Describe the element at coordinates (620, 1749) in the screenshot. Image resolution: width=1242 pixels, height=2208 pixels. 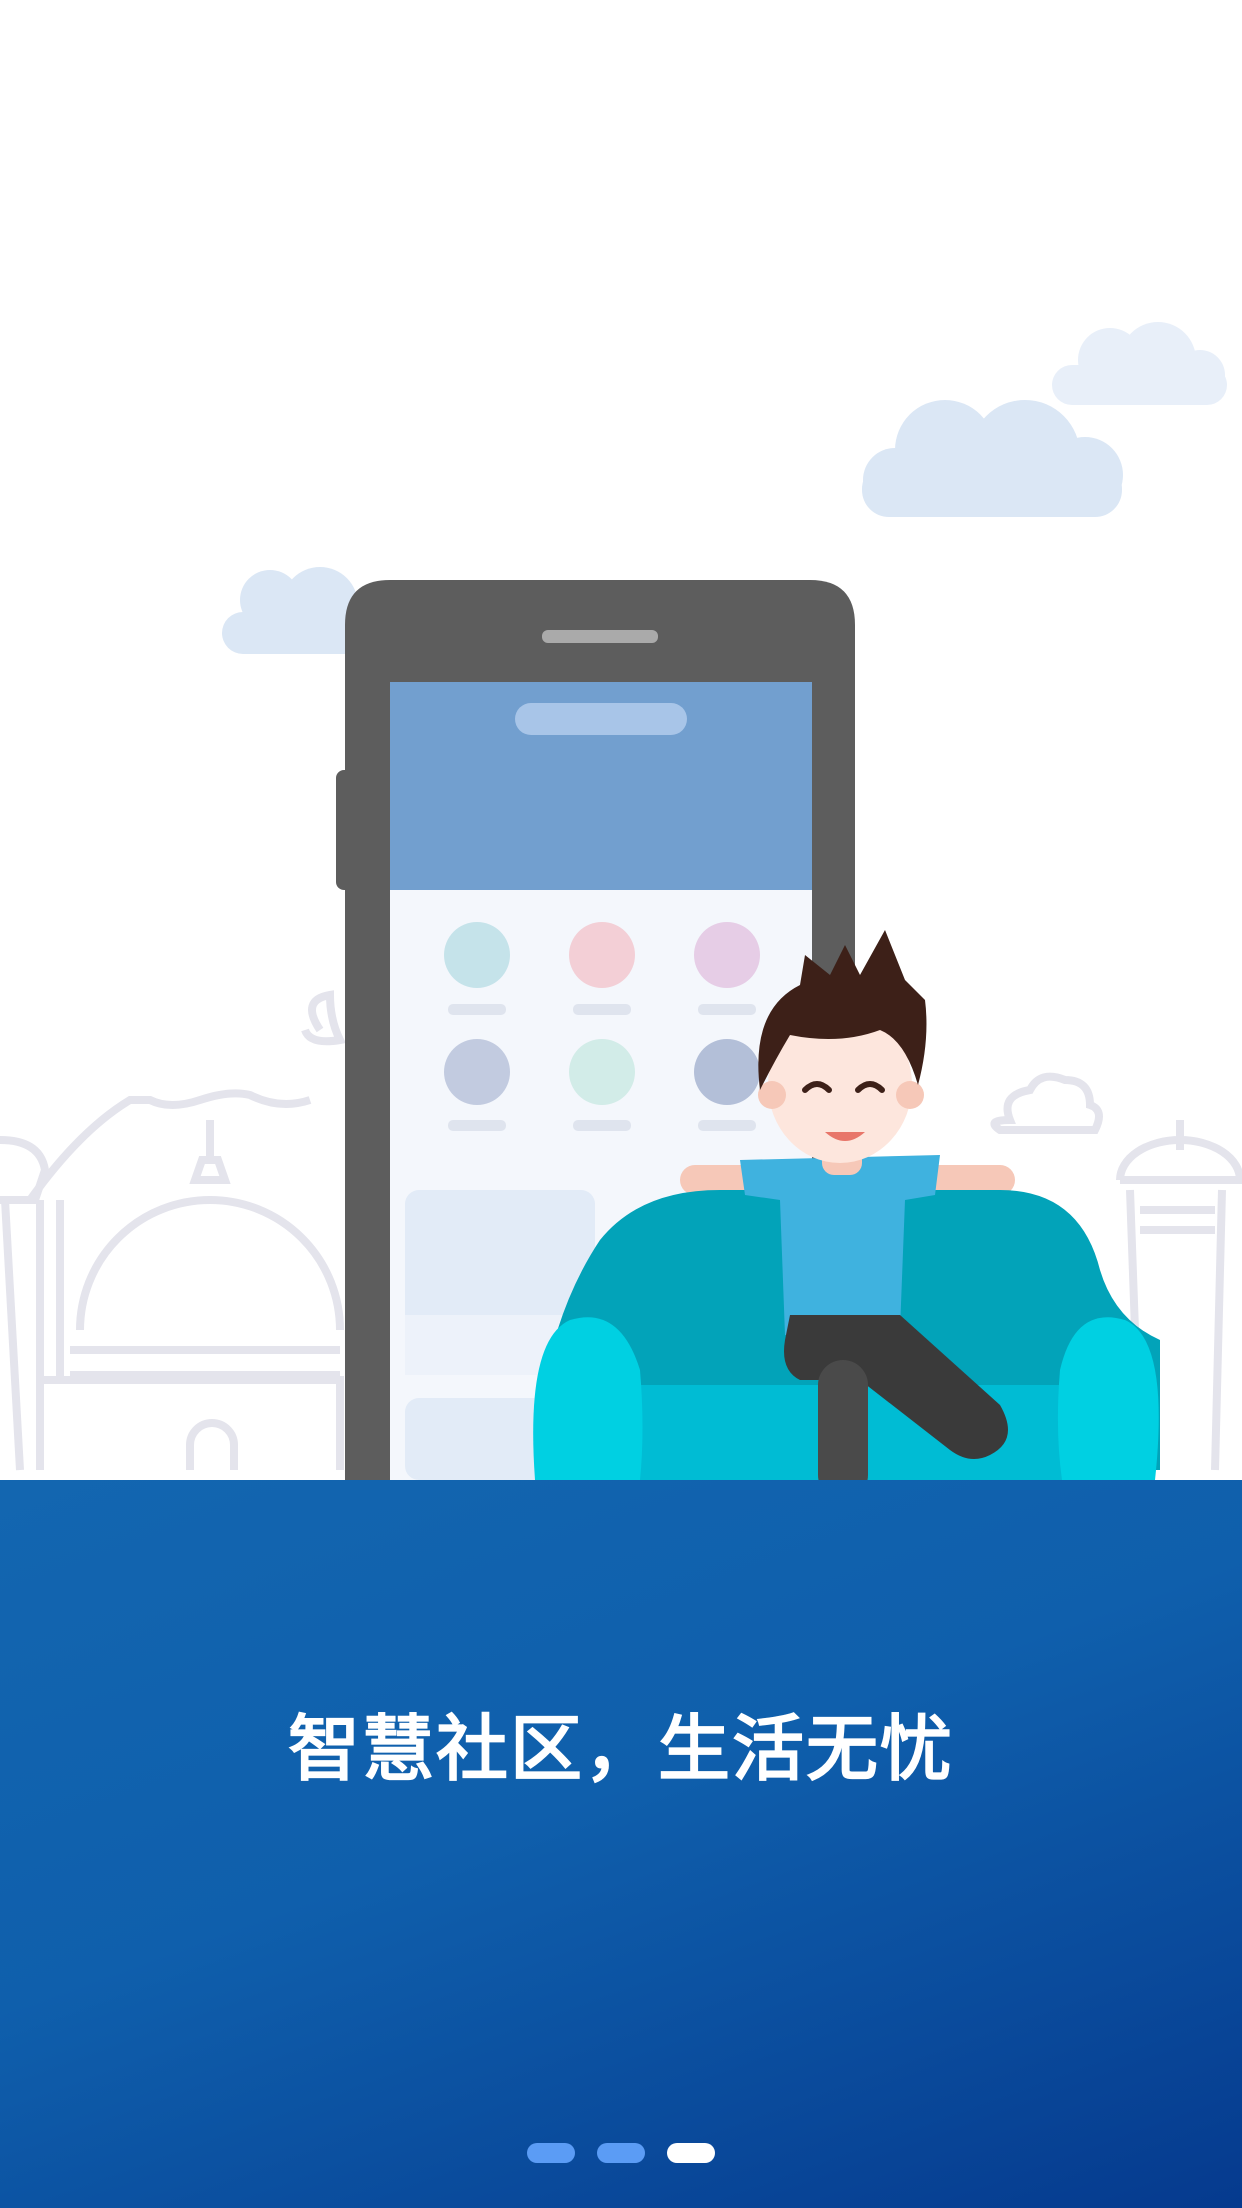
I see `slogan-text: 智慧社区，生活无忧` at that location.